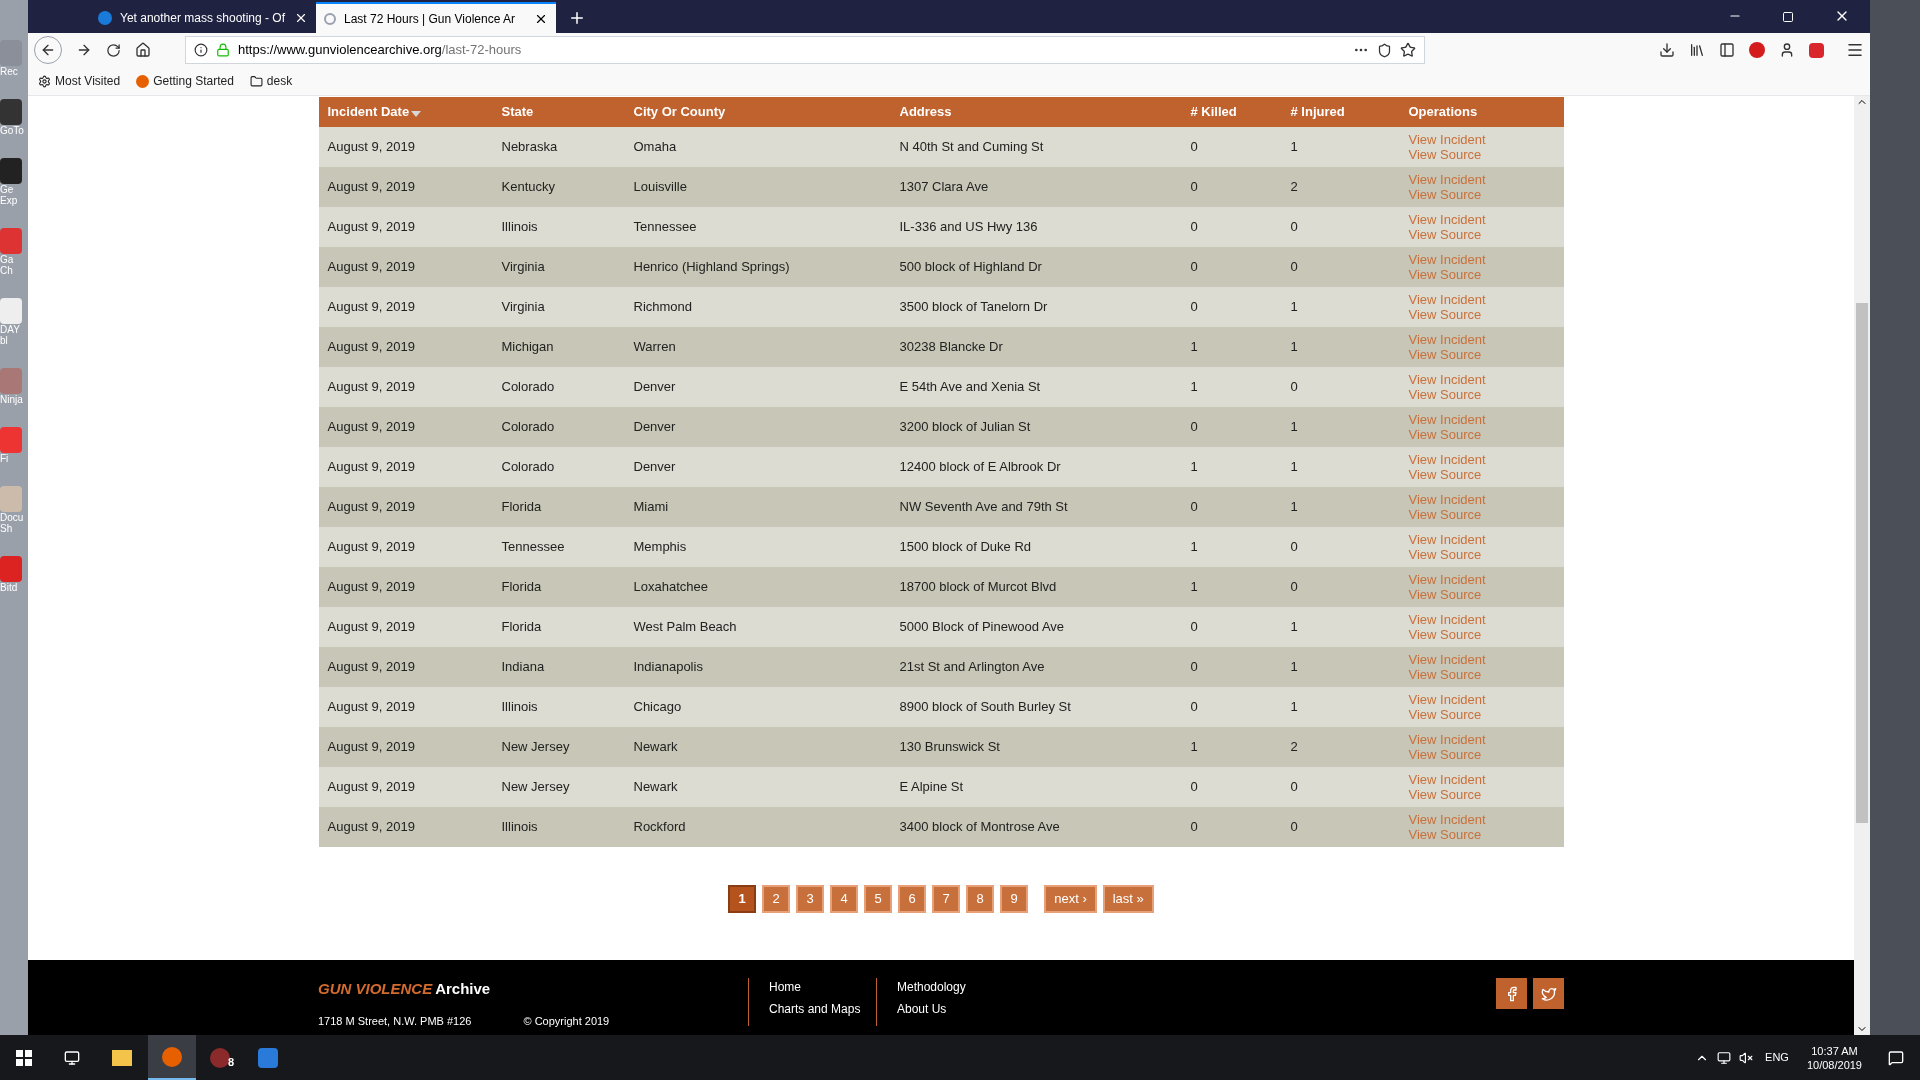  I want to click on column-header: City Or County, so click(757, 112).